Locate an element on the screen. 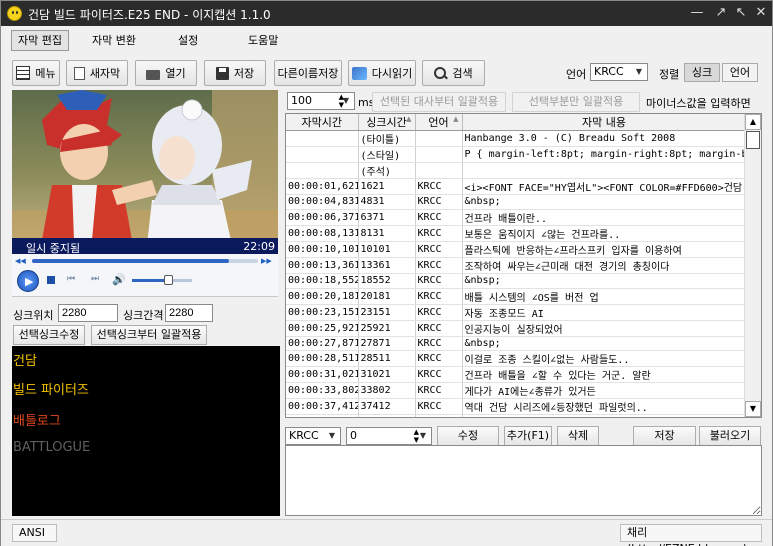 The image size is (773, 546). sort-by-language-button: 언어 is located at coordinates (740, 72).